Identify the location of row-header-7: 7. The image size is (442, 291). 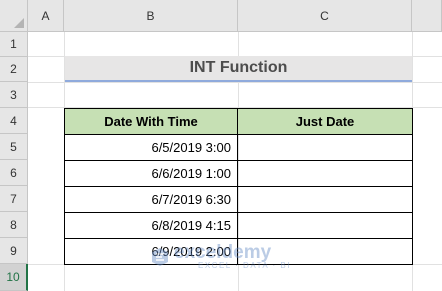
(14, 199).